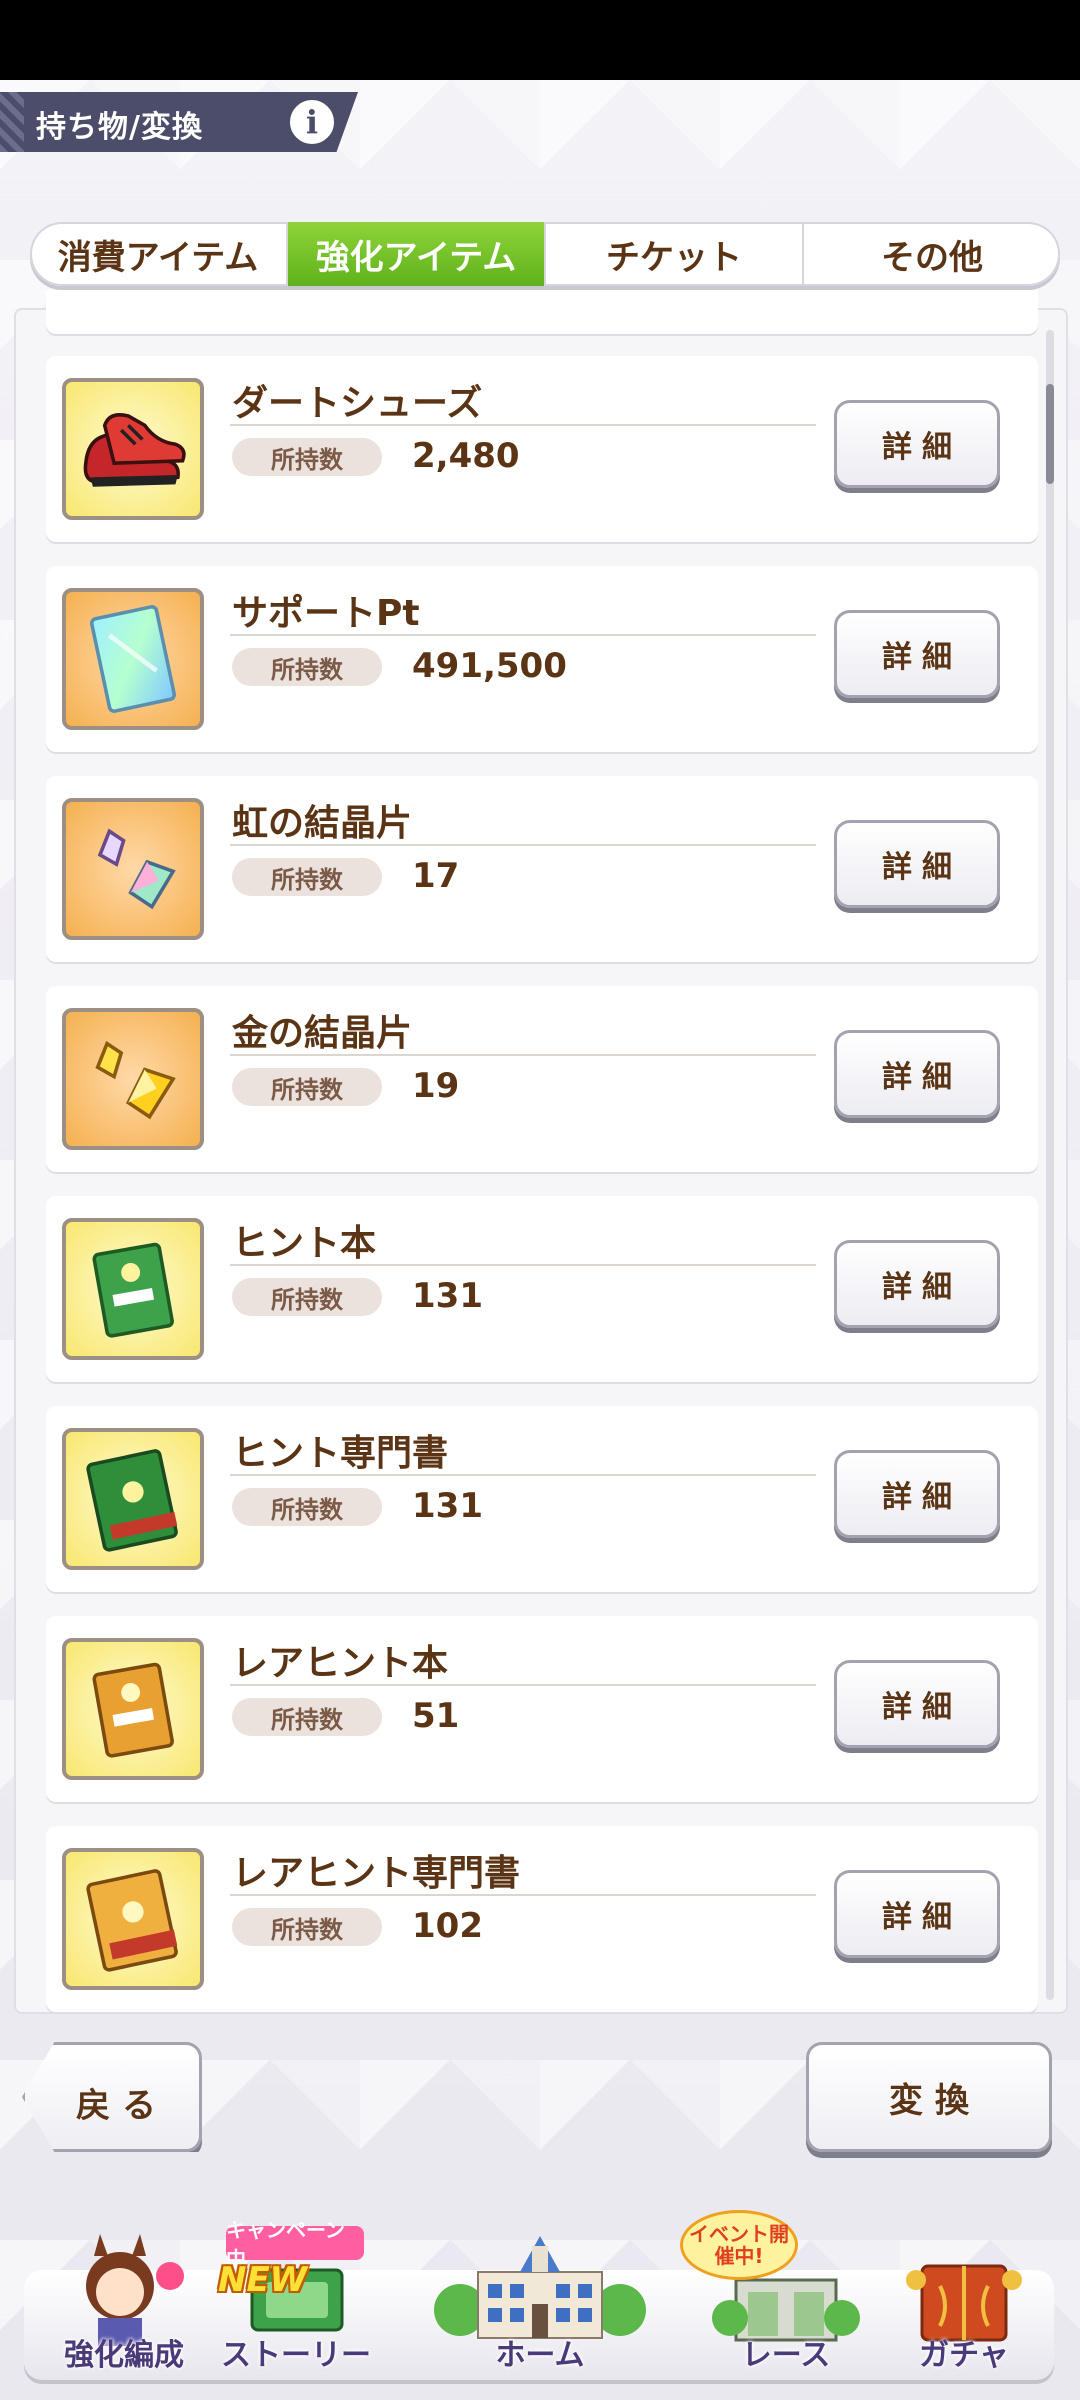 The width and height of the screenshot is (1080, 2400). Describe the element at coordinates (322, 823) in the screenshot. I see `item-name: 虹の結晶片` at that location.